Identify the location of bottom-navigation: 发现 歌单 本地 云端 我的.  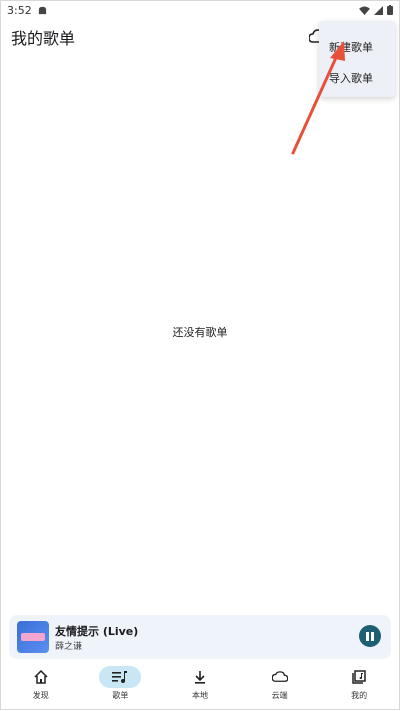
(200, 685).